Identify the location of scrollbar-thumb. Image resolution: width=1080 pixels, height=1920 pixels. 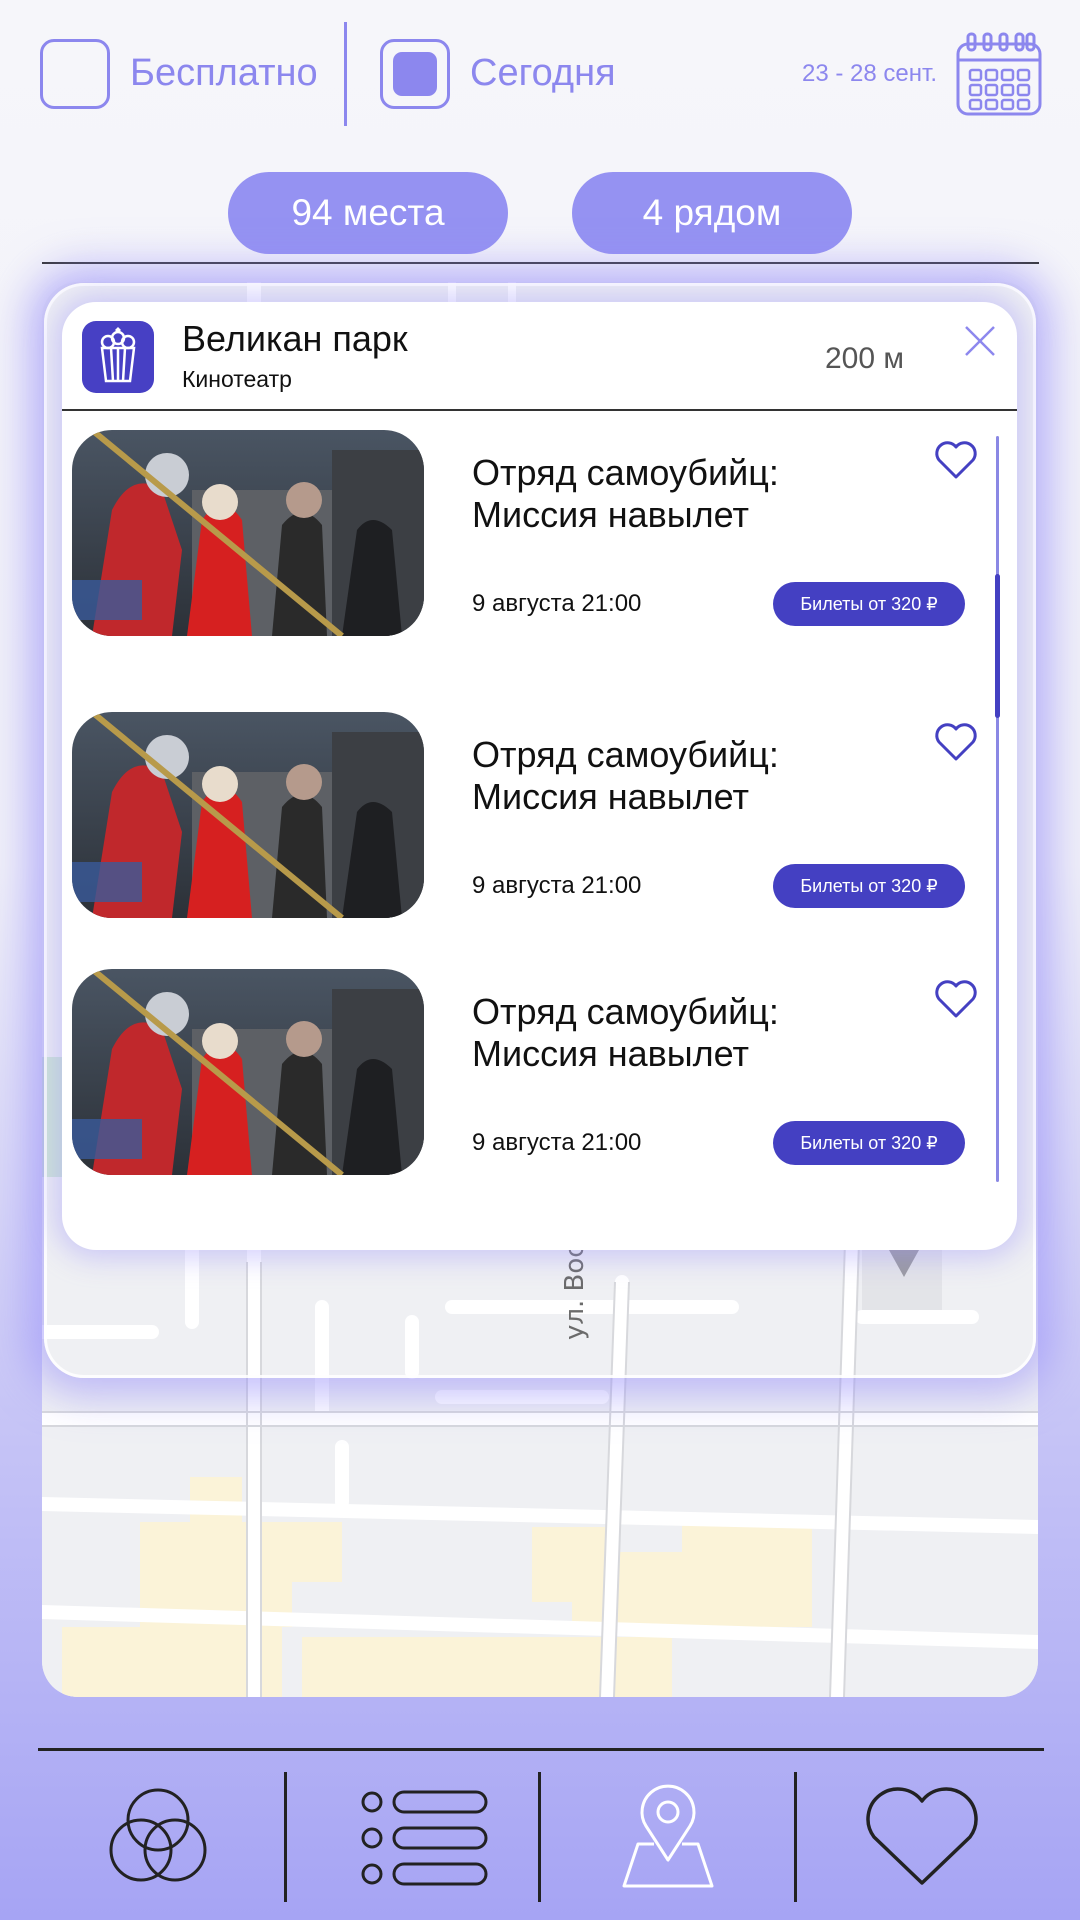
(997, 646).